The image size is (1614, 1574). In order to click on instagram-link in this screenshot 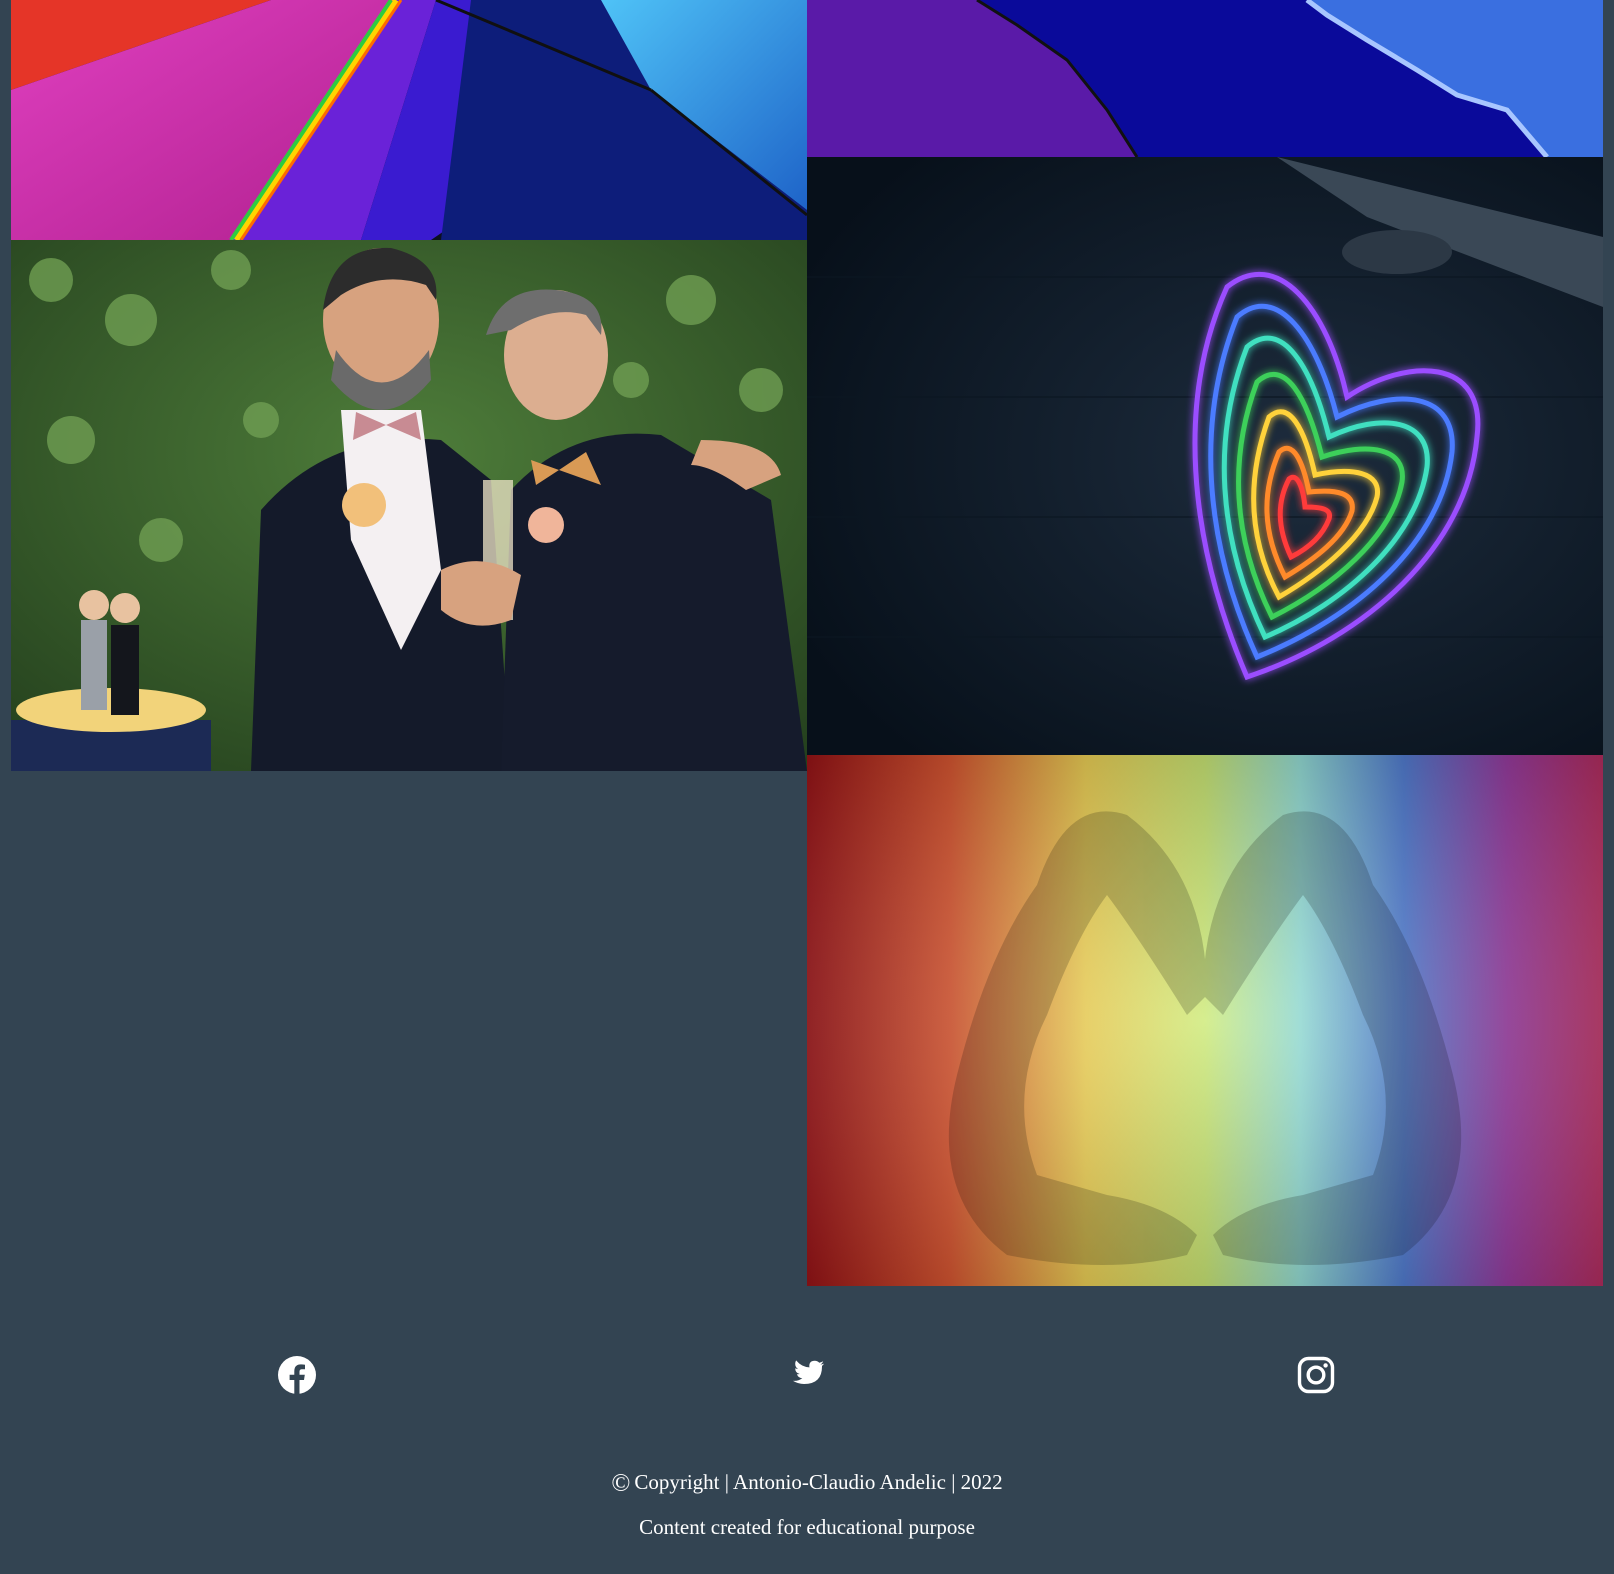, I will do `click(1316, 1375)`.